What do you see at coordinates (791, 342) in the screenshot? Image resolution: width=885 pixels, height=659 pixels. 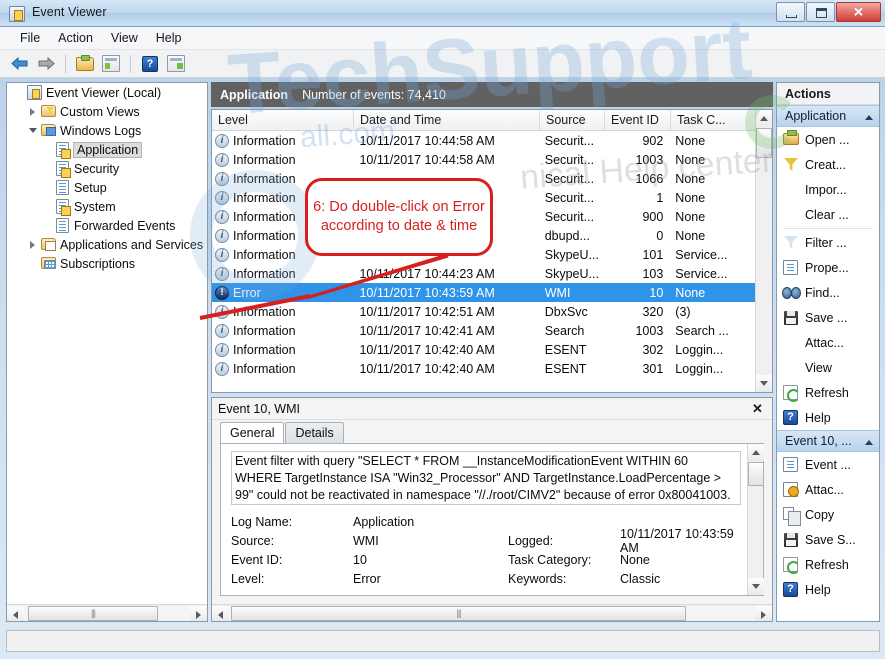 I see `none` at bounding box center [791, 342].